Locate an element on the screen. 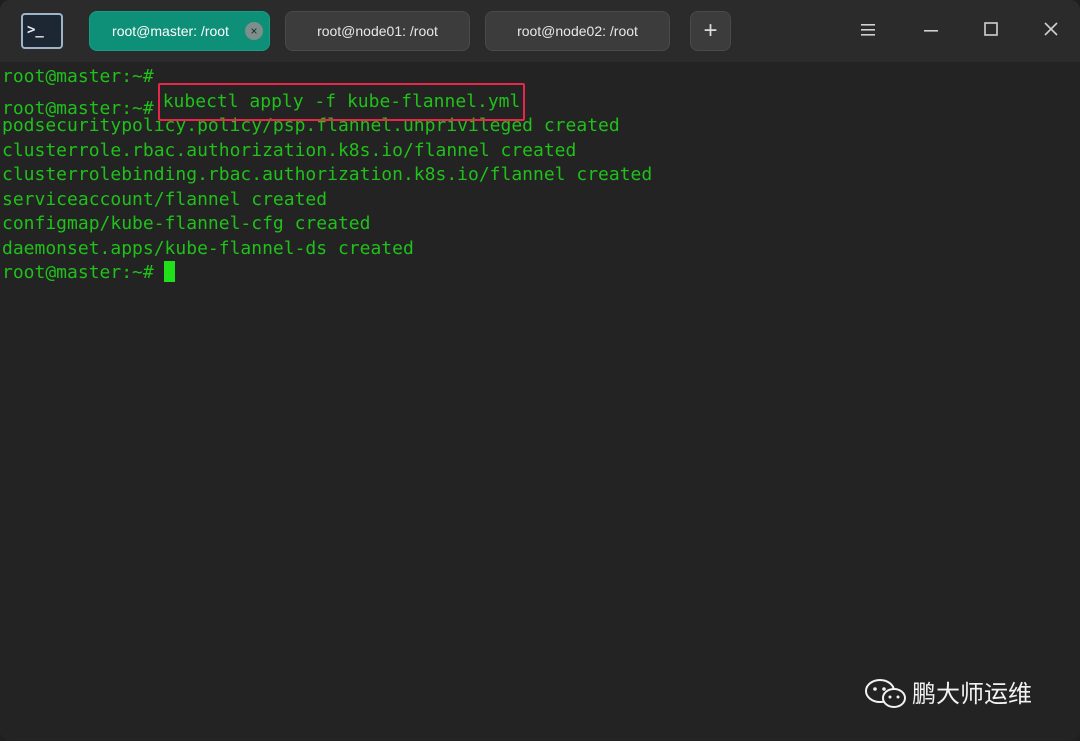  text-cursor is located at coordinates (169, 271).